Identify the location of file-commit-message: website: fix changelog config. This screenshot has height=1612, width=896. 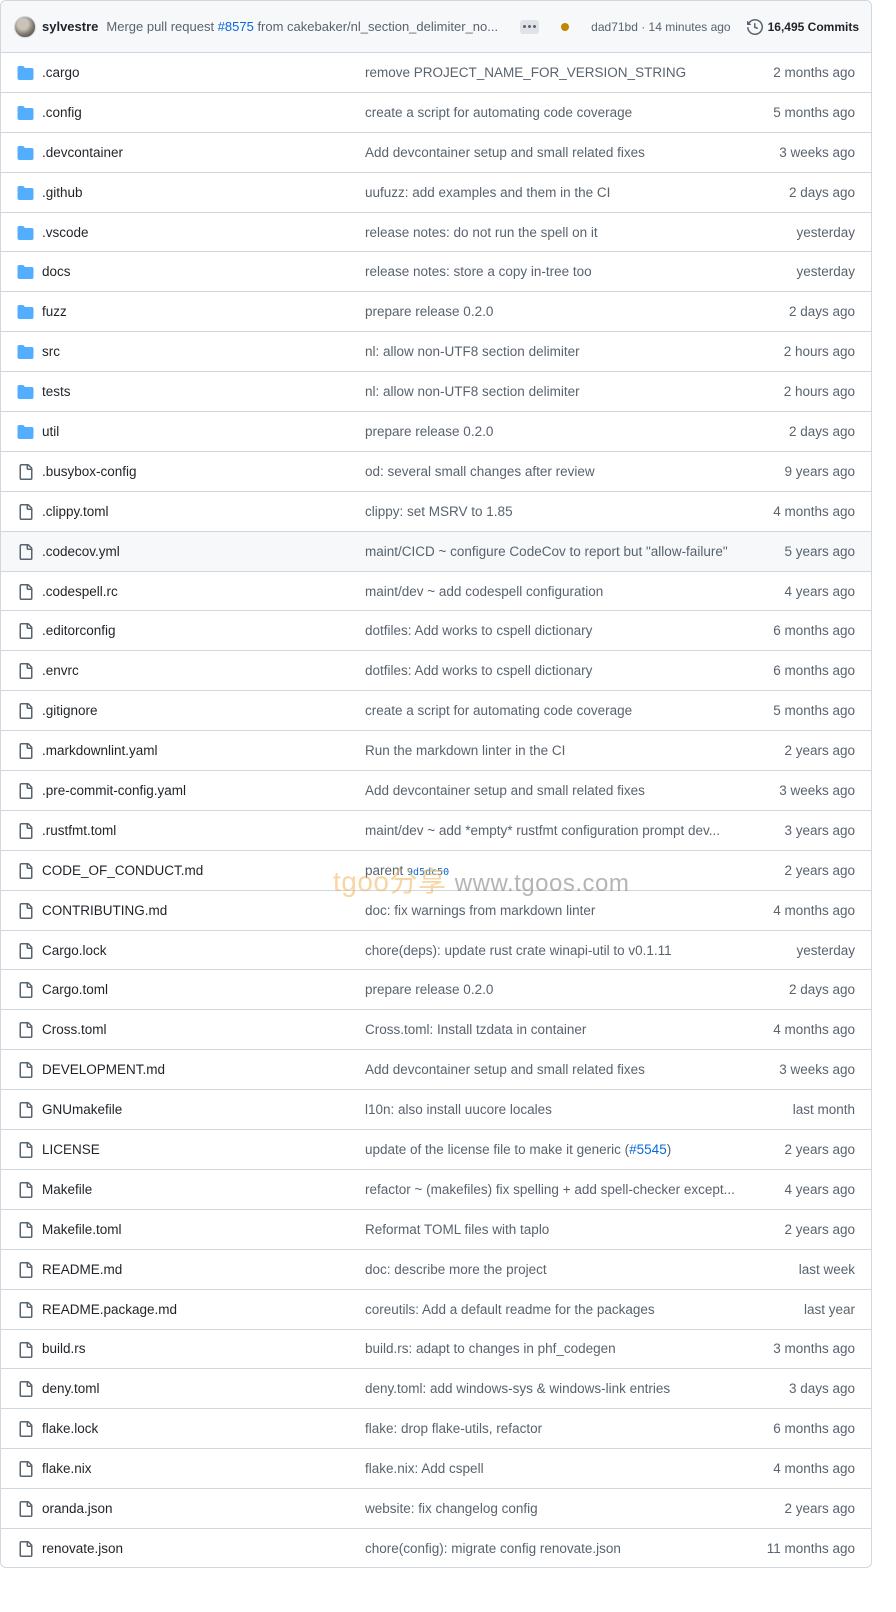
(551, 1508).